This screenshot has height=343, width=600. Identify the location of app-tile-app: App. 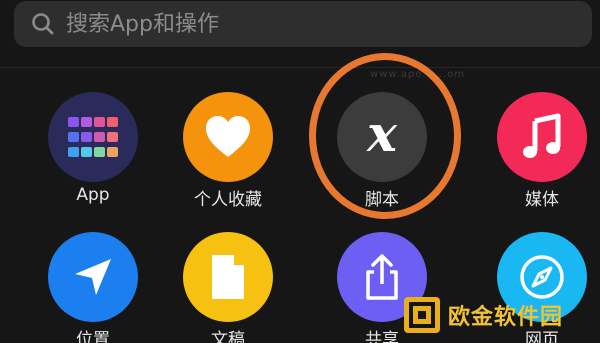
(93, 152).